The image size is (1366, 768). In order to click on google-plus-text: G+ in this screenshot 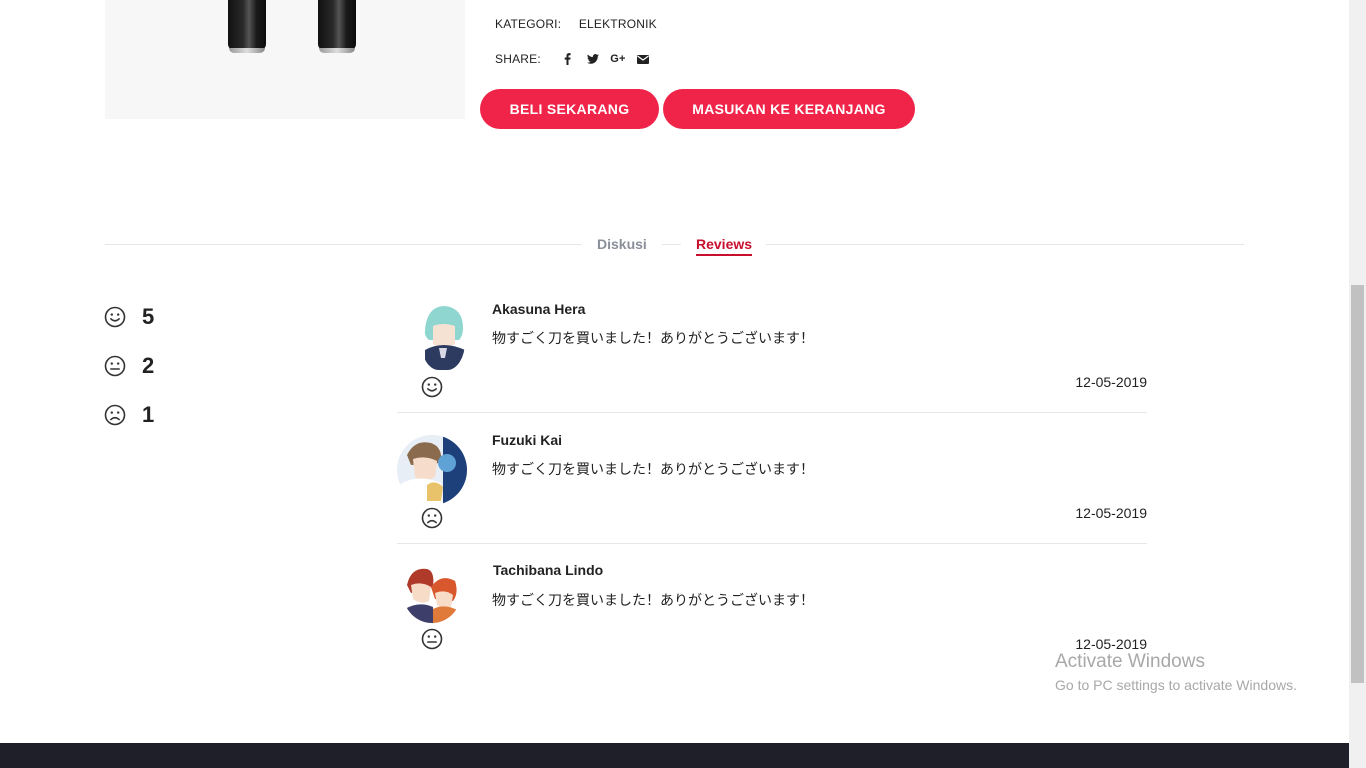, I will do `click(618, 59)`.